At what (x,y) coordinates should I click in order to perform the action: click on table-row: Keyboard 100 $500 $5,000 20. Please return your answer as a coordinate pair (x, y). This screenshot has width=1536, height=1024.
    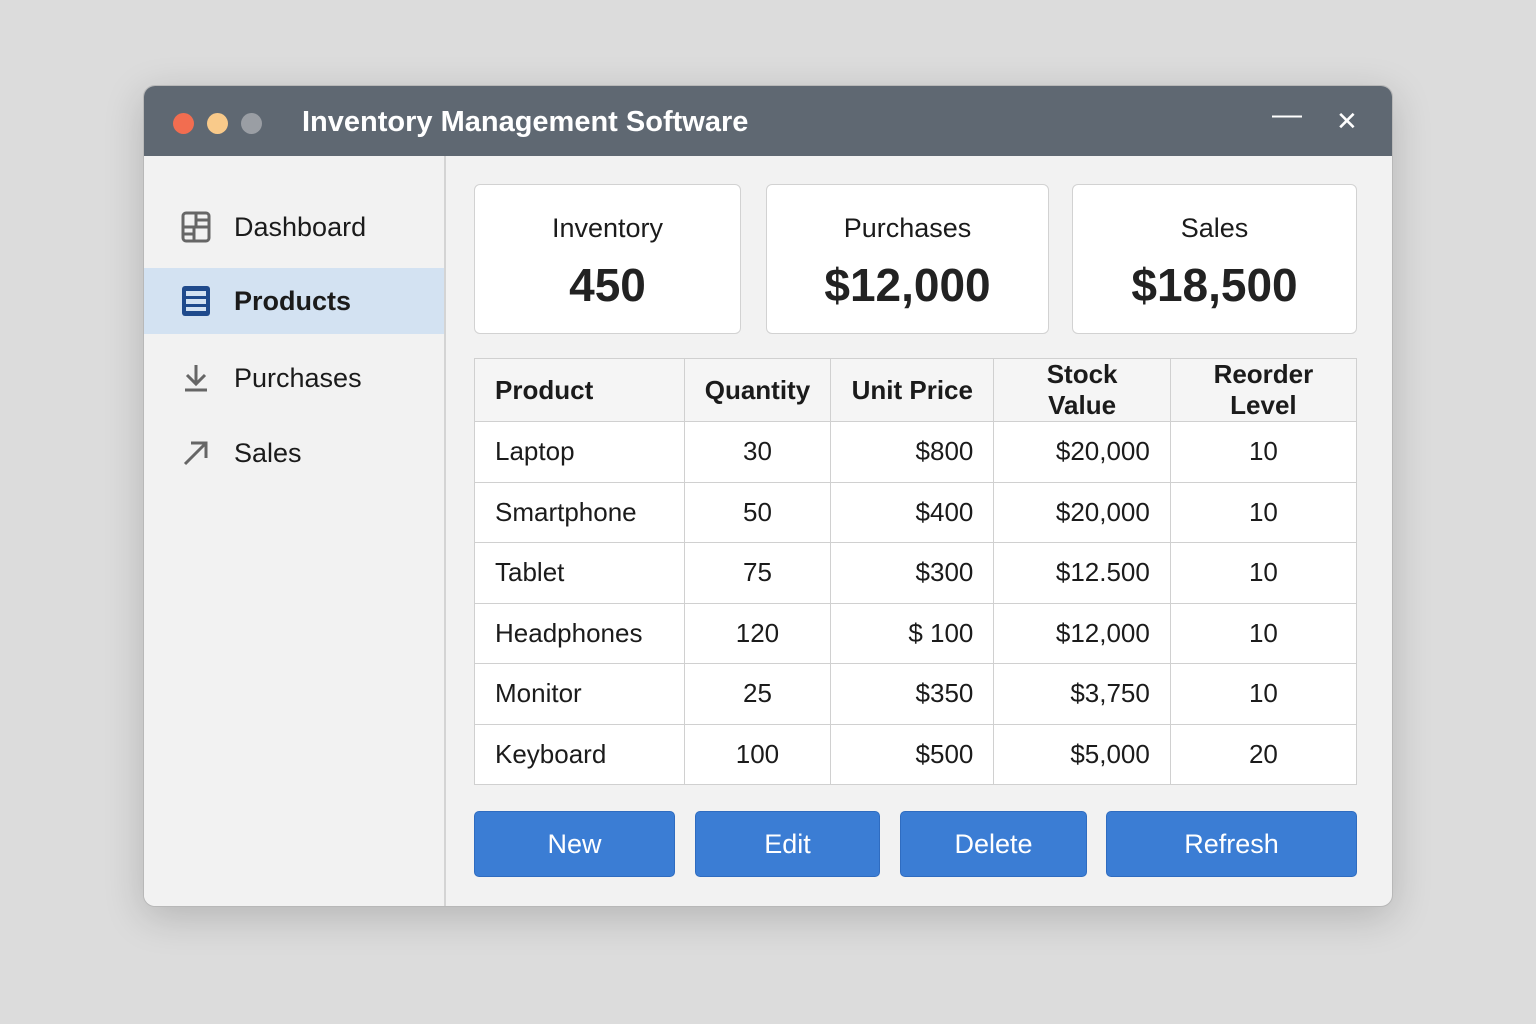
    Looking at the image, I should click on (916, 754).